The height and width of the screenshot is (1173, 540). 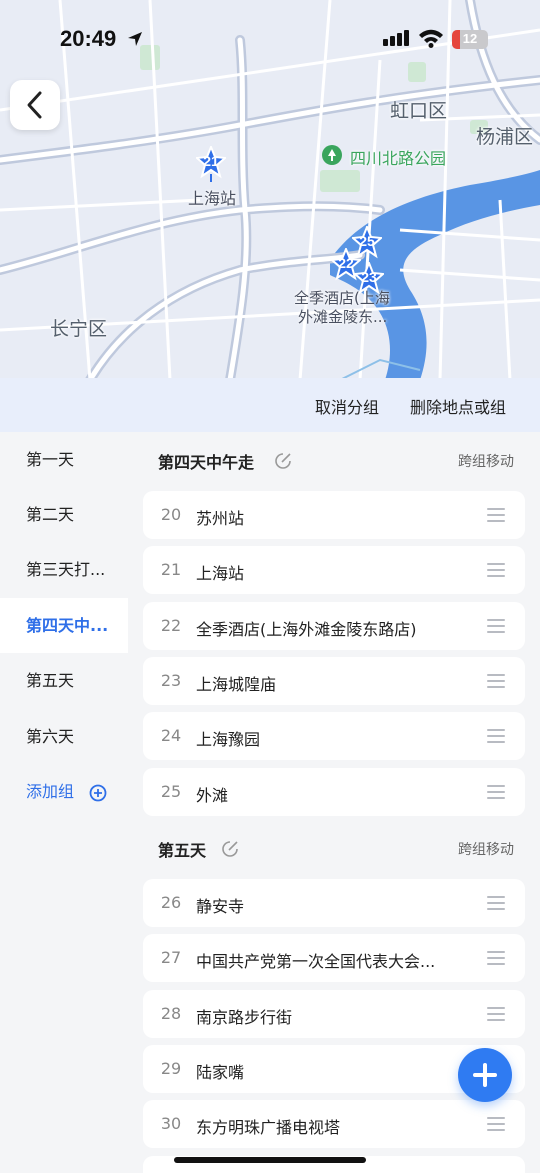 I want to click on add-group-label: 添加组, so click(x=50, y=791).